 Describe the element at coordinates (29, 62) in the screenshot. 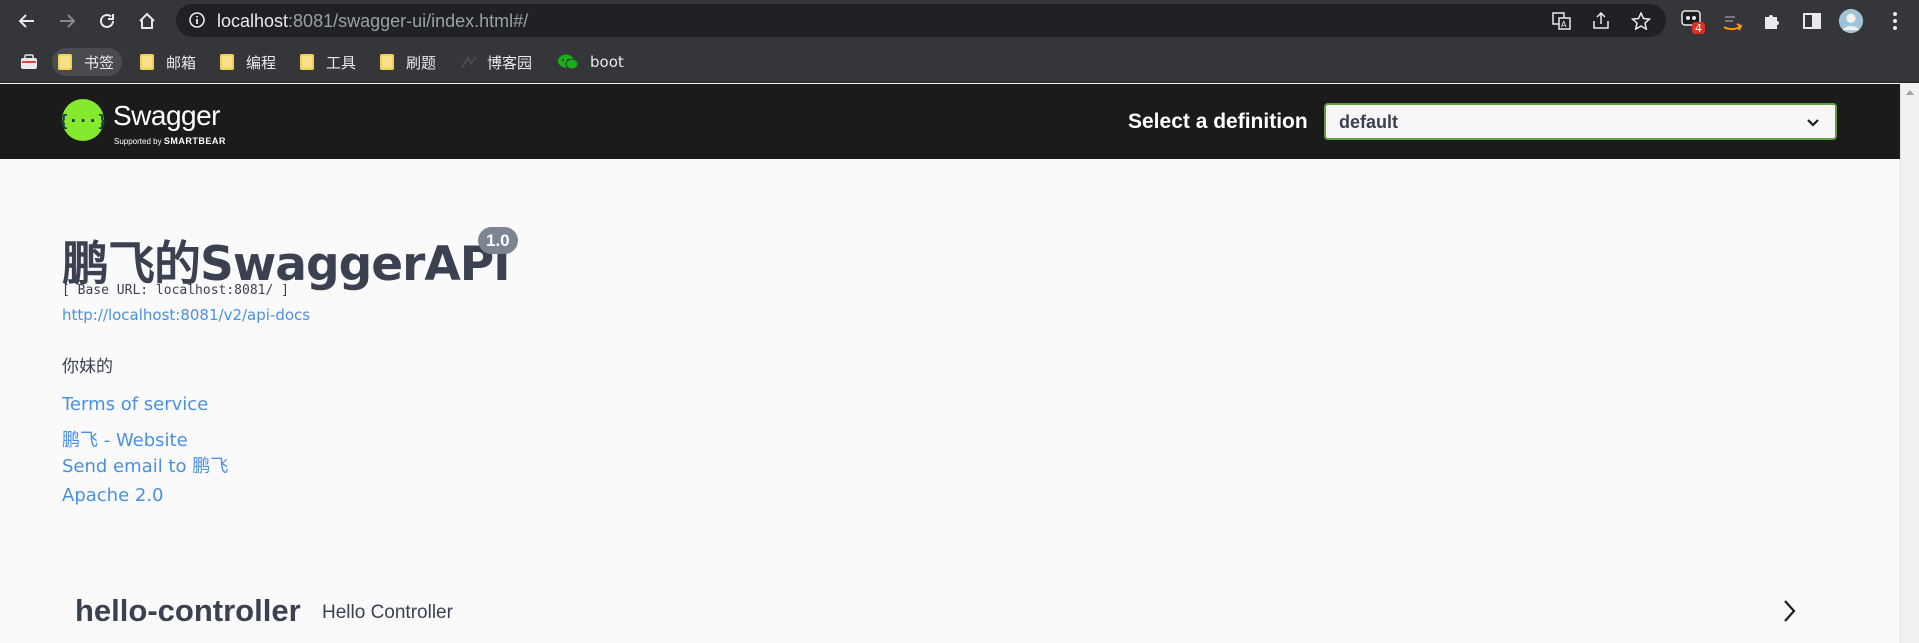

I see `apps-icon` at that location.